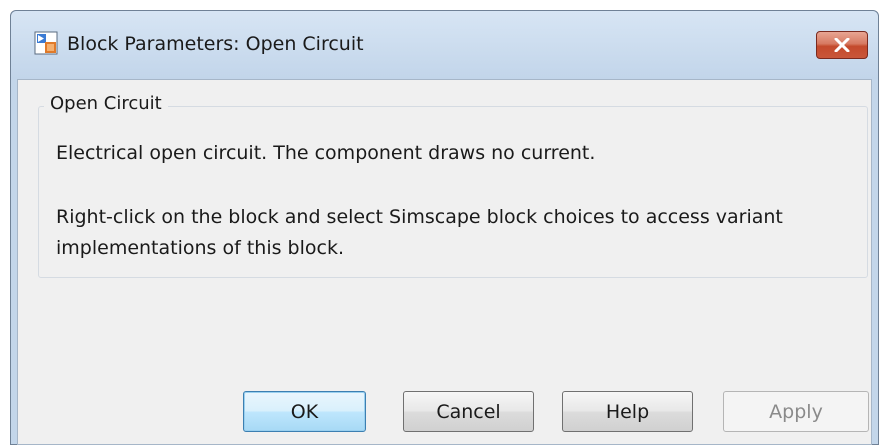  What do you see at coordinates (106, 103) in the screenshot?
I see `groupbox-title: Open Circuit` at bounding box center [106, 103].